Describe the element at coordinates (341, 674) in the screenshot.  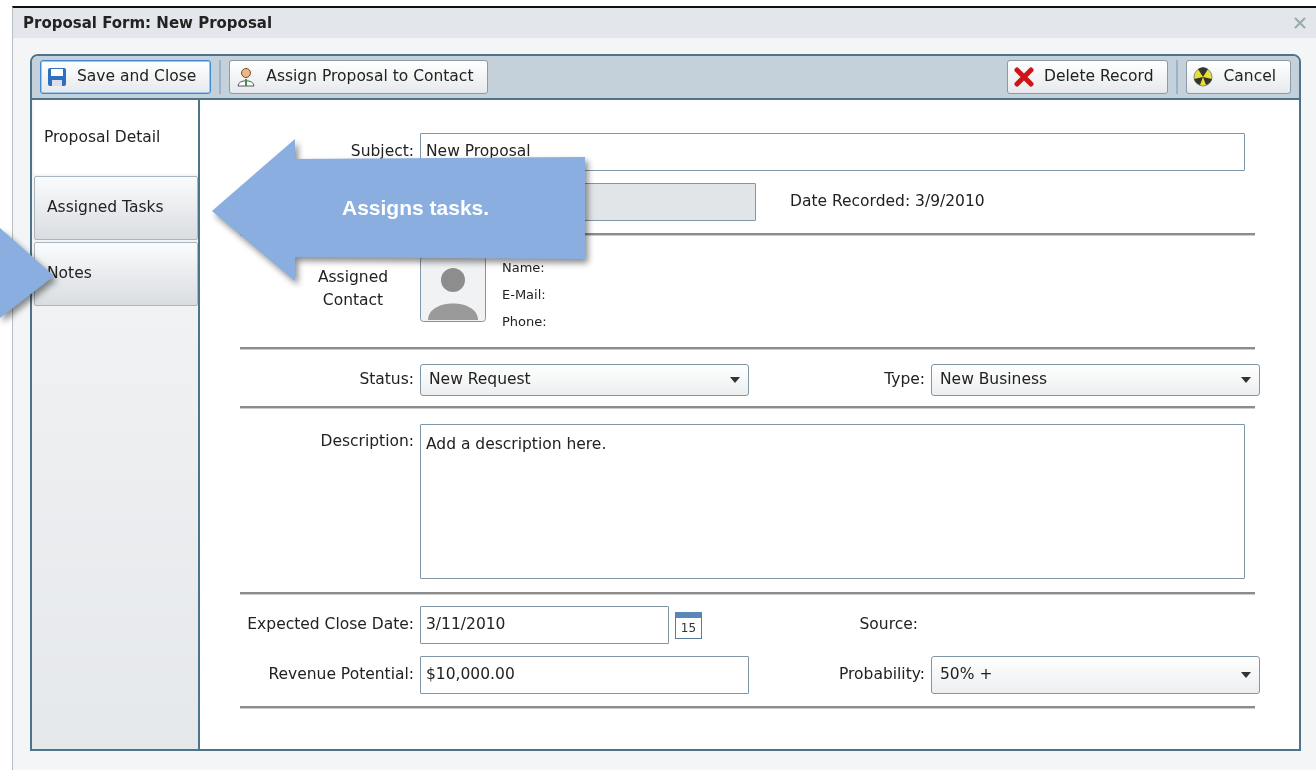
I see `field-label: Revenue Potential:` at that location.